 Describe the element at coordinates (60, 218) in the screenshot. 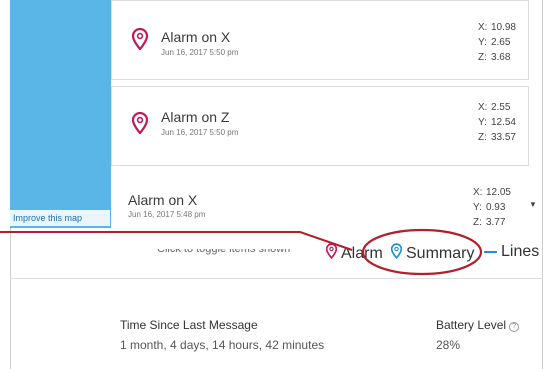

I see `improve-map-link: Improve this map` at that location.